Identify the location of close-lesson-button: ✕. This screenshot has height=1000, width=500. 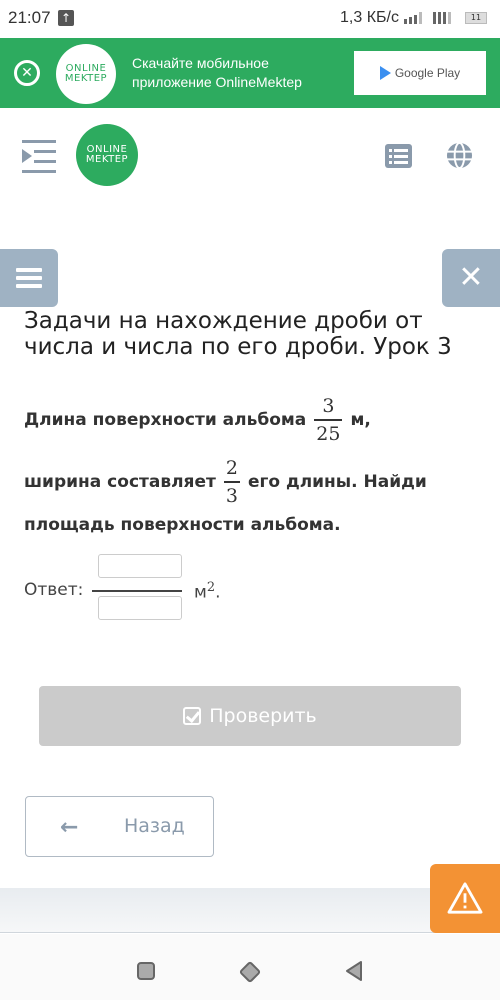
(471, 278).